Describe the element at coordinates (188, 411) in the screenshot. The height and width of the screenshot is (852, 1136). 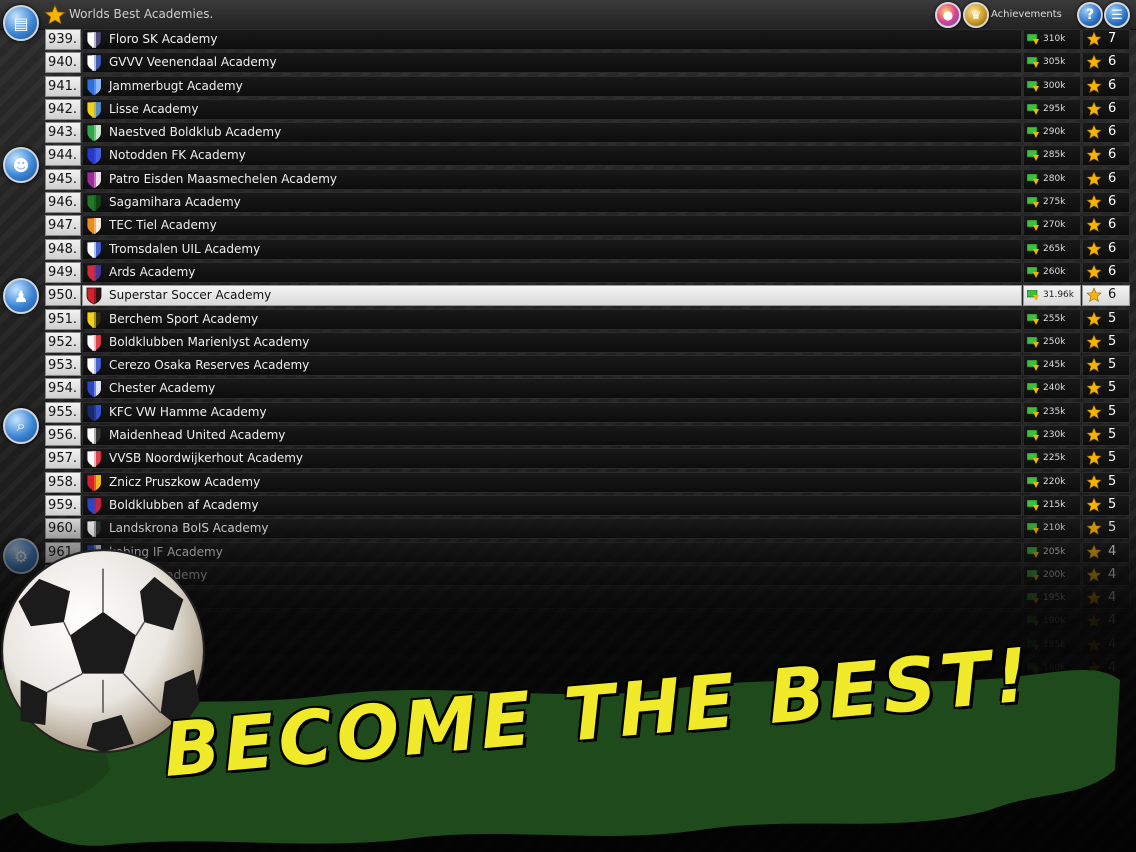
I see `academy-name: KFC VW Hamme Academy` at that location.